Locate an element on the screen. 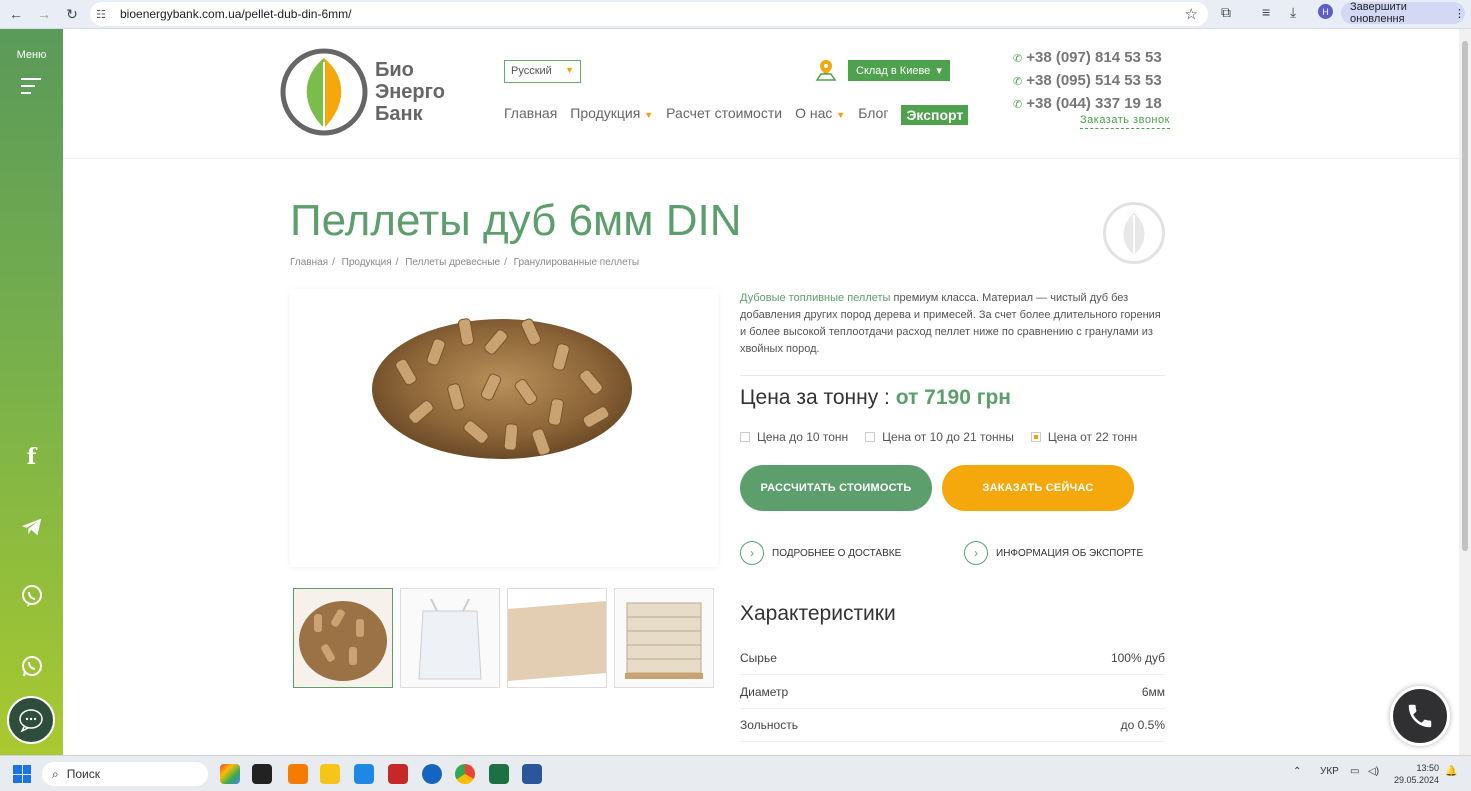 This screenshot has height=791, width=1471. export-info-link: › ИНФОРМАЦИЯ ОБ ЭКСПОРТЕ is located at coordinates (1053, 553).